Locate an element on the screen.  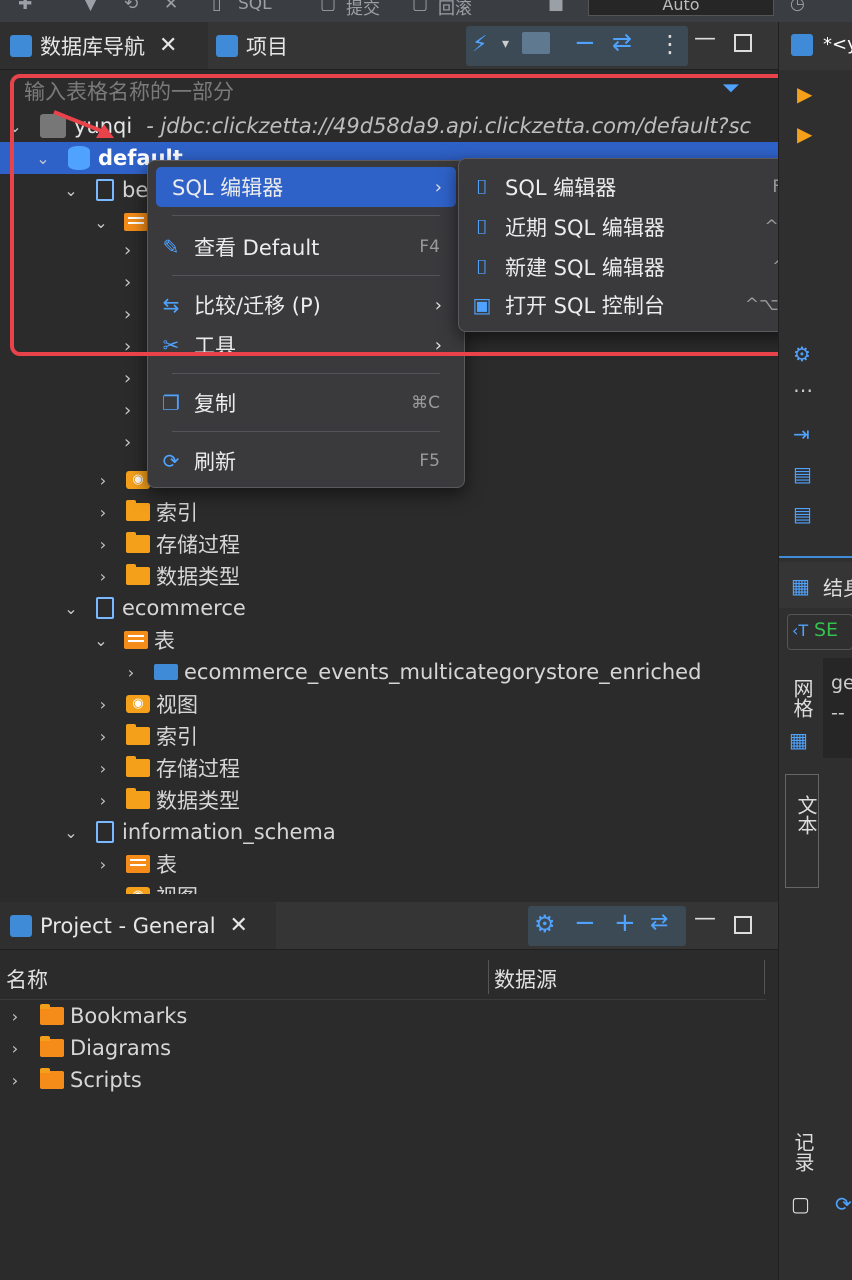
results-tab: ▦ 结身 is located at coordinates (815, 585).